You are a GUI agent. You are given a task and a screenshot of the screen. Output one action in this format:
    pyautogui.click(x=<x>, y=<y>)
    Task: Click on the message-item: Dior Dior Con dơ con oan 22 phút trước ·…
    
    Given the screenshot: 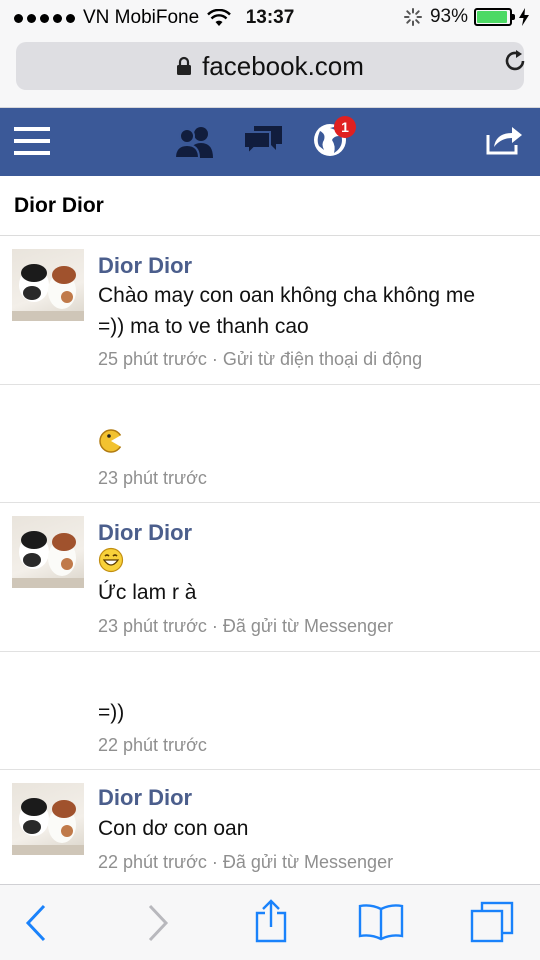 What is the action you would take?
    pyautogui.click(x=270, y=827)
    